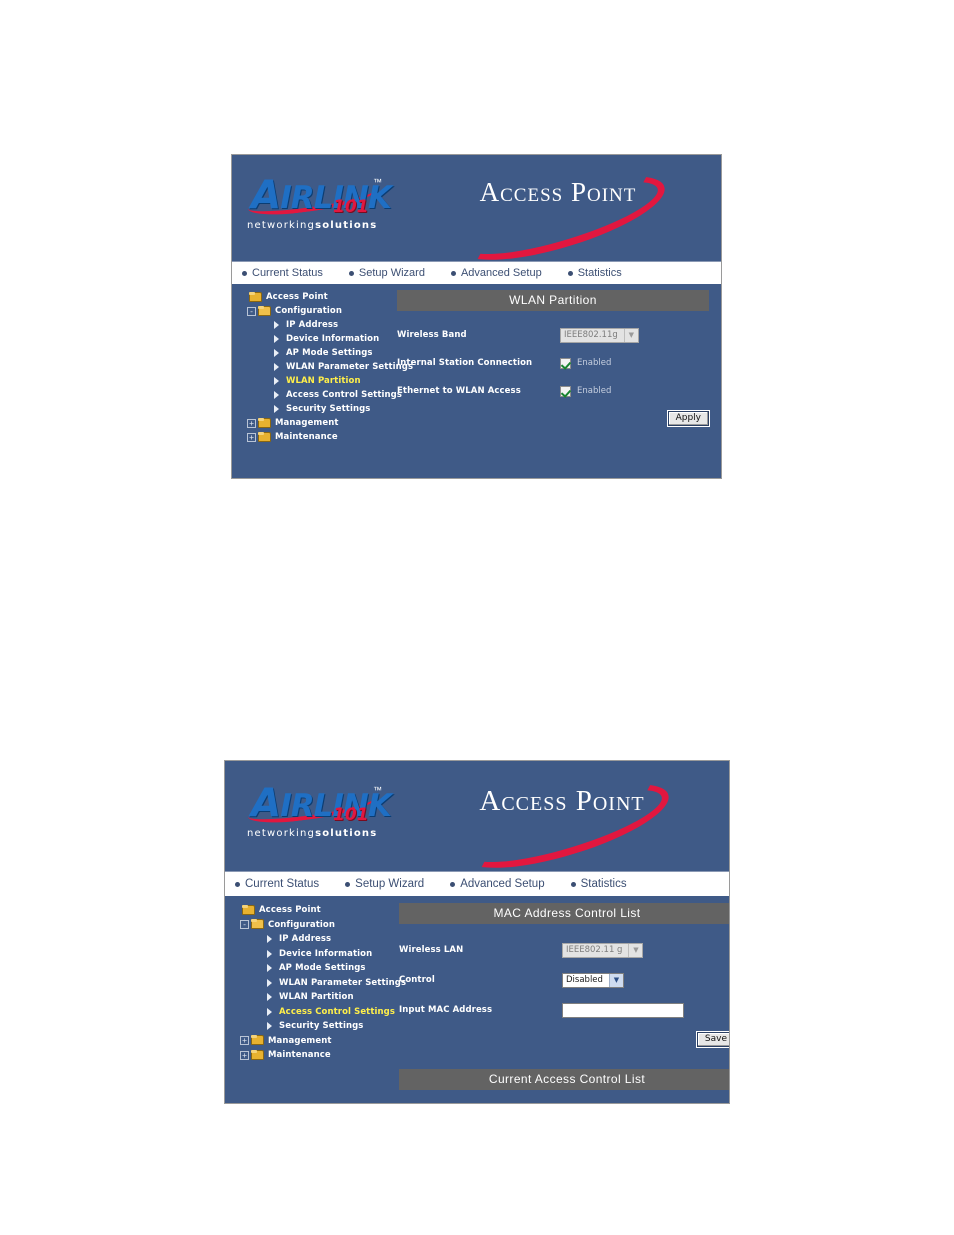  I want to click on wireless-band-field: IEEE802.11g ▼, so click(634, 335).